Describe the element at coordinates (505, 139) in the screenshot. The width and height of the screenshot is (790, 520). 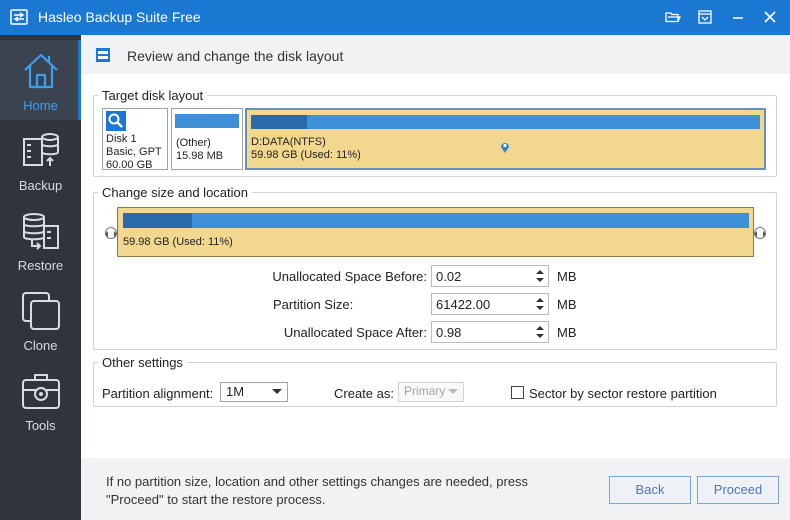
I see `partition-data: D:DATA(NTFS) 59.98 GB (Used: 11%)` at that location.